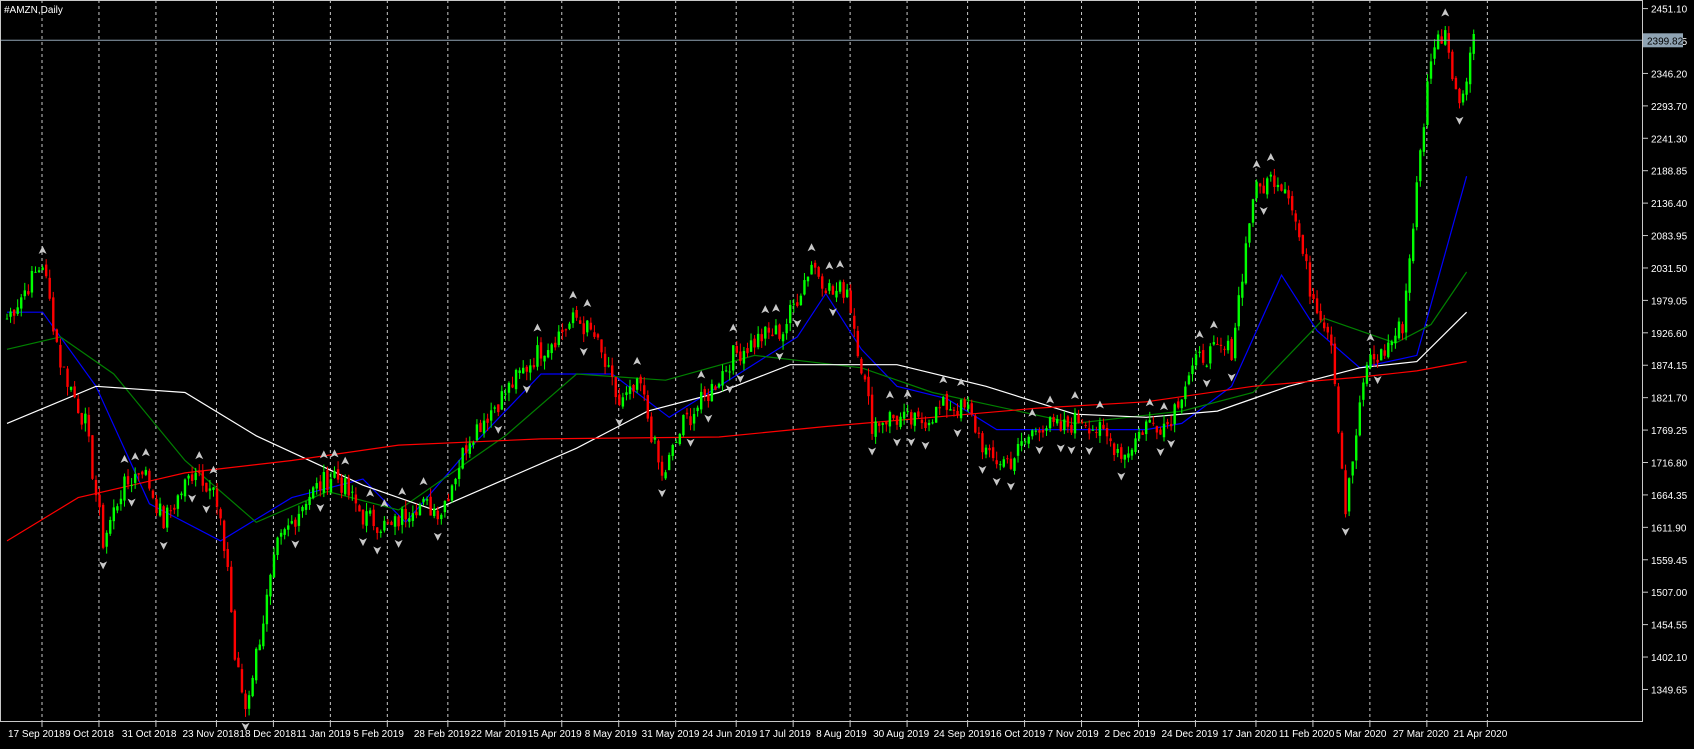 This screenshot has width=1694, height=749. I want to click on time-tick-label: 2 Dec 2019, so click(1130, 734).